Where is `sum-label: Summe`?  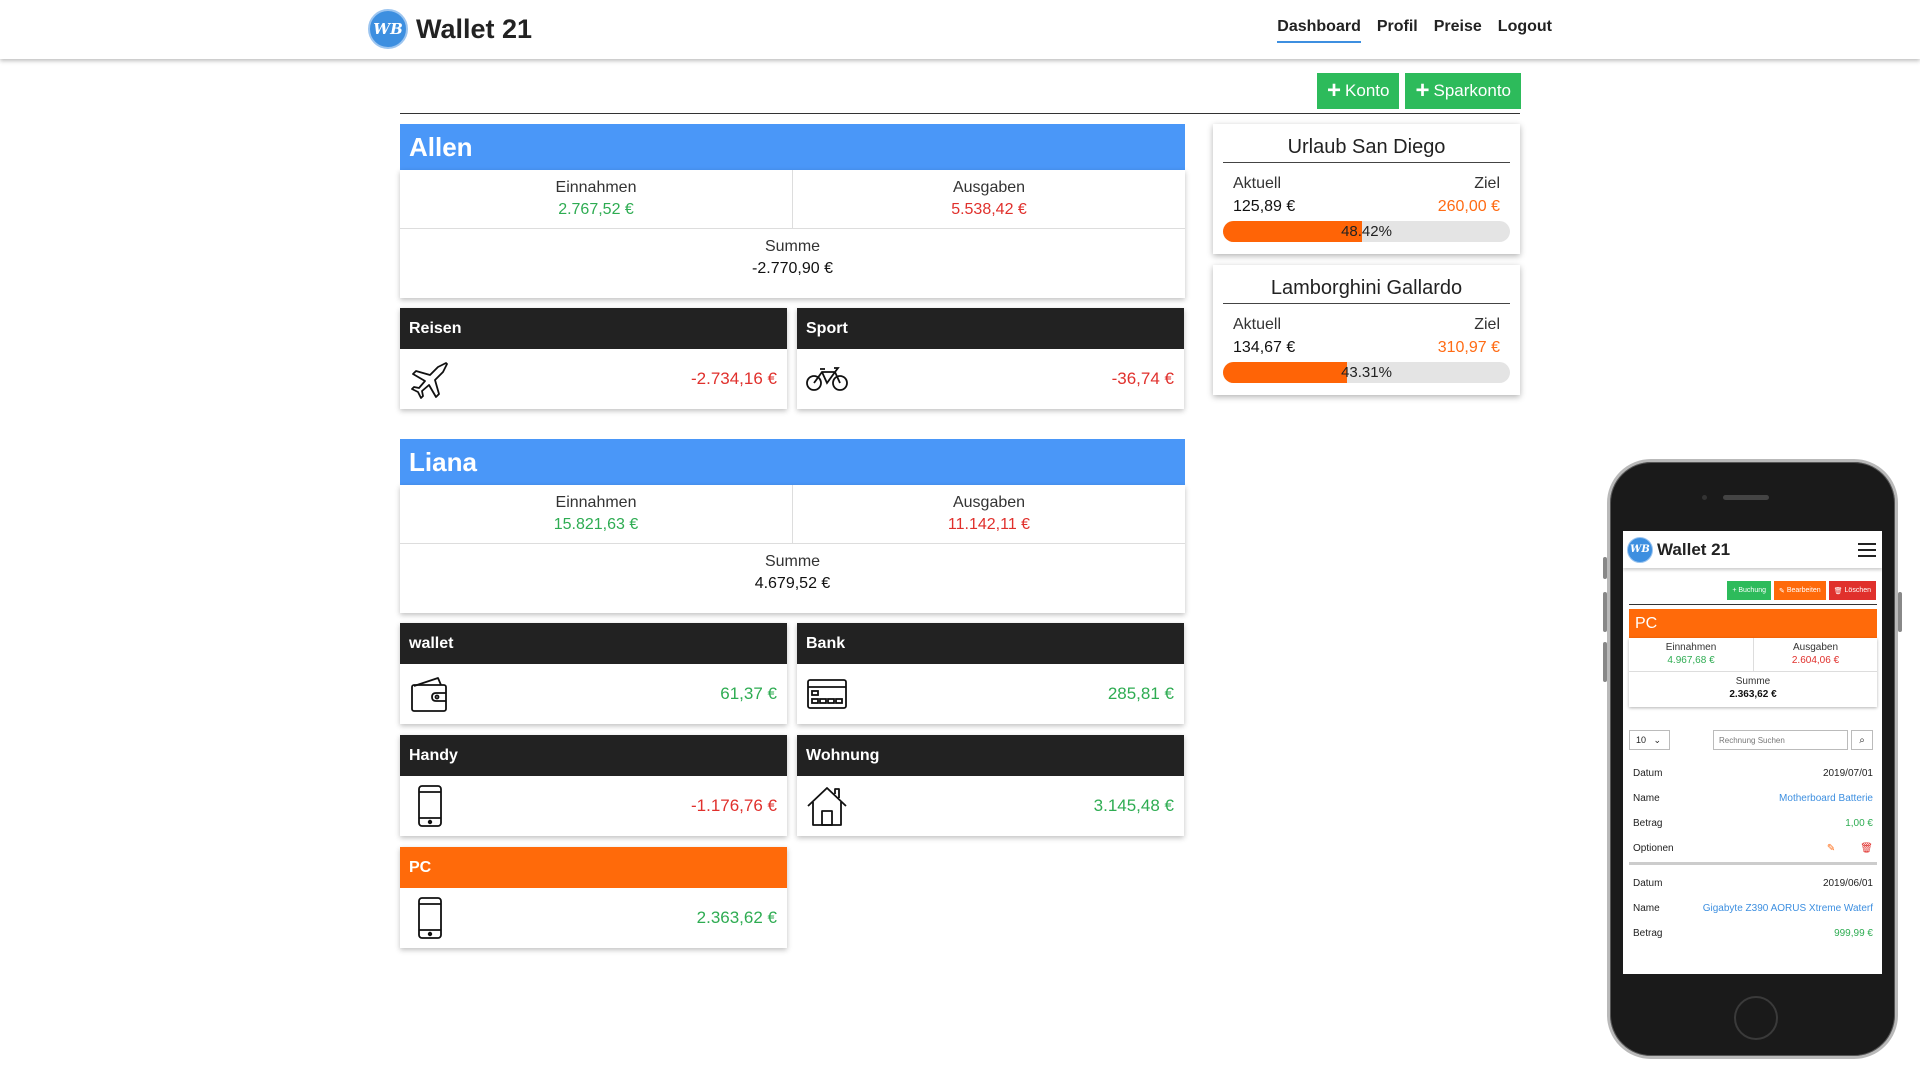
sum-label: Summe is located at coordinates (792, 561).